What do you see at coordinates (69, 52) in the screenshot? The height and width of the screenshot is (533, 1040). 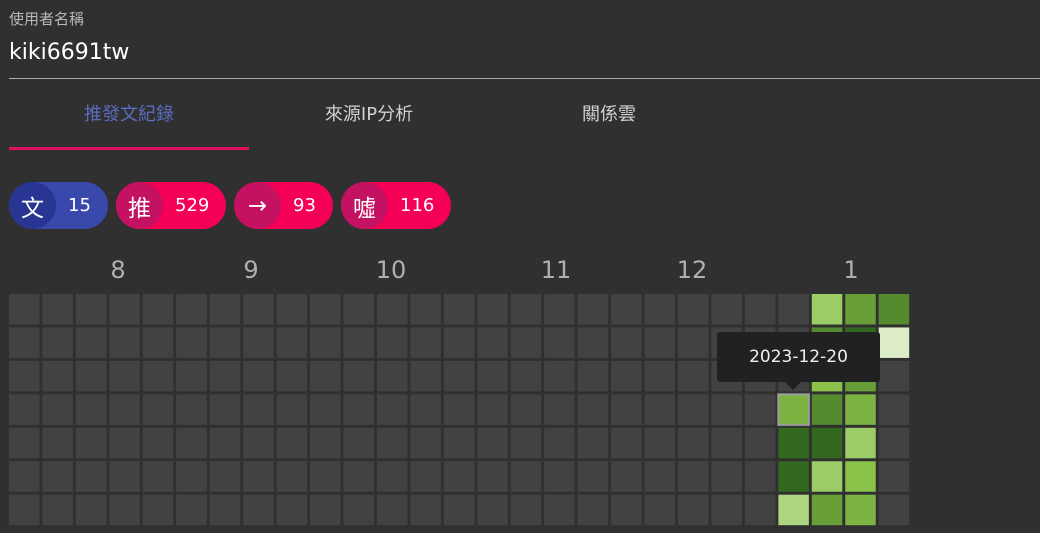 I see `username-input: kiki6691tw` at bounding box center [69, 52].